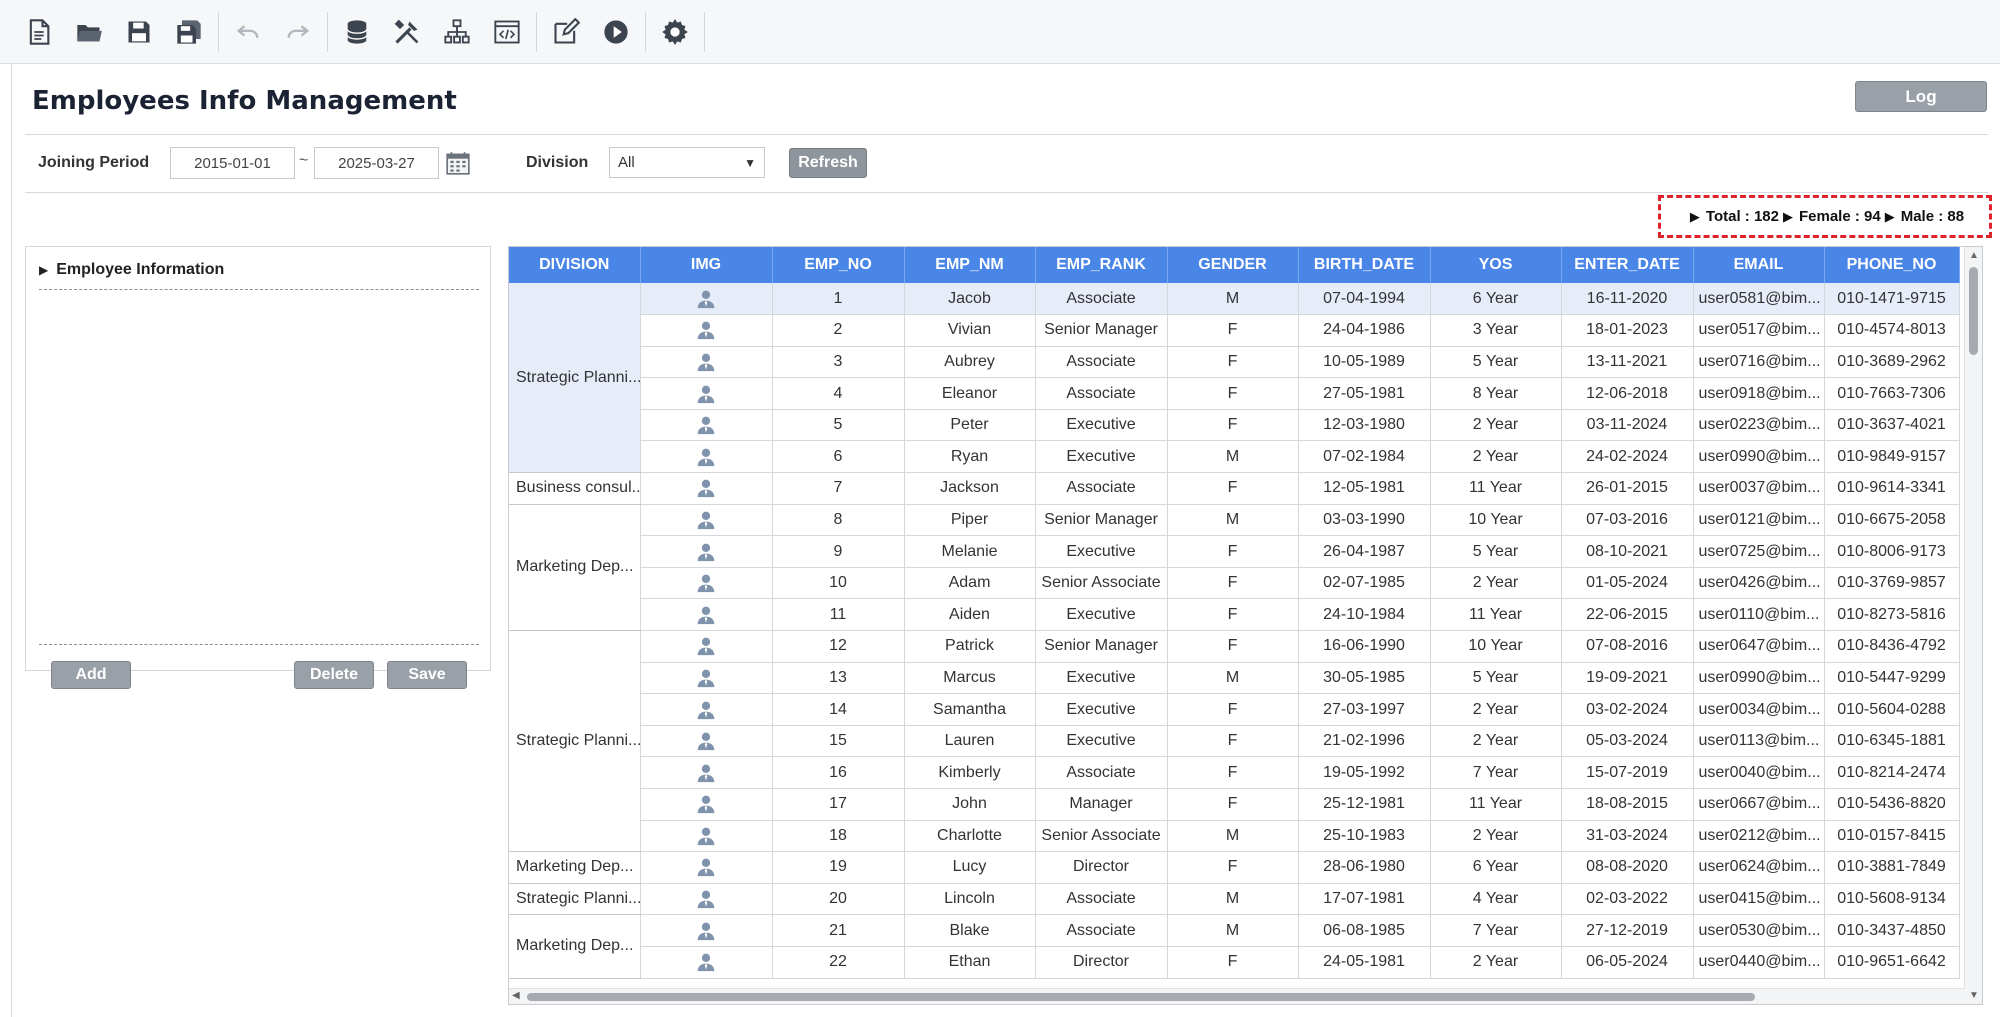 This screenshot has width=2000, height=1017. Describe the element at coordinates (838, 646) in the screenshot. I see `cell-emp-no: 12` at that location.